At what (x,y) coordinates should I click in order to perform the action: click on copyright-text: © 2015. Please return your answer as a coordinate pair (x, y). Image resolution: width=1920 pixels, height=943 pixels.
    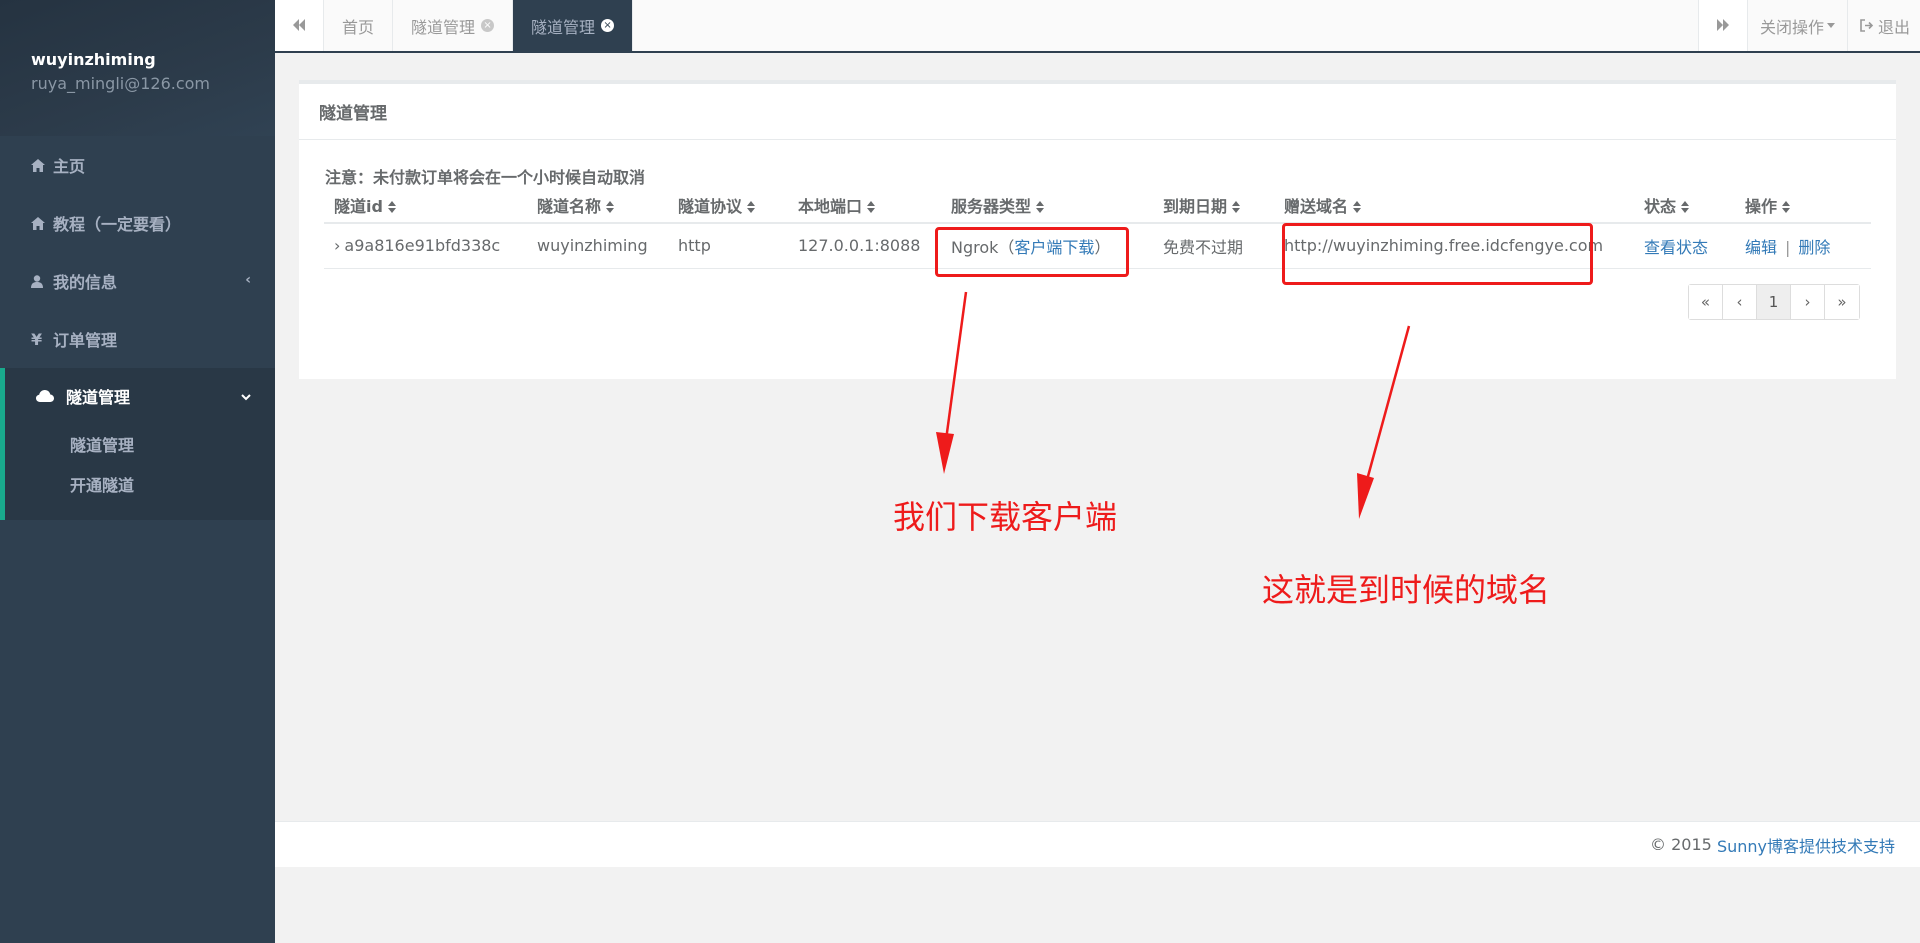
    Looking at the image, I should click on (1681, 844).